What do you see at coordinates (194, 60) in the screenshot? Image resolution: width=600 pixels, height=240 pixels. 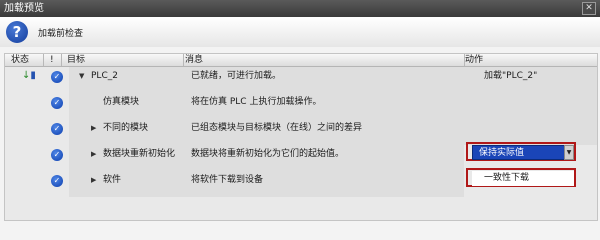 I see `col-message: 消息` at bounding box center [194, 60].